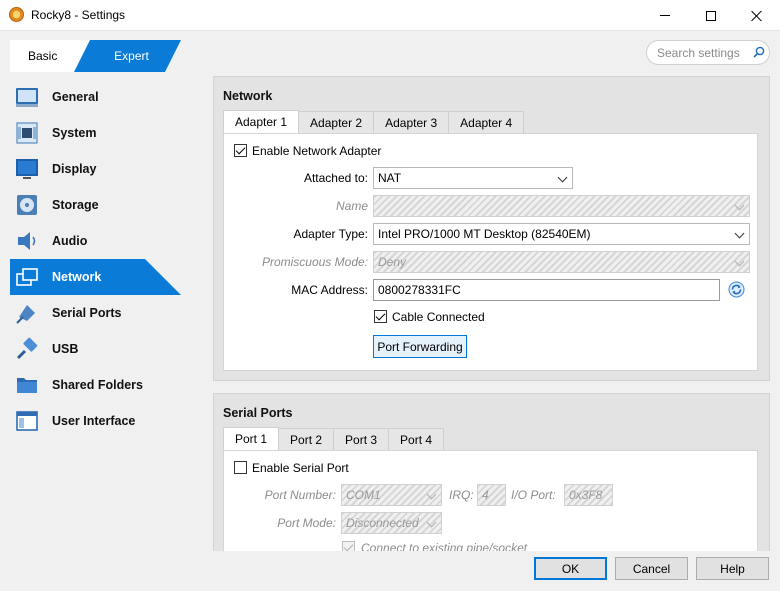 This screenshot has height=591, width=780. What do you see at coordinates (251, 438) in the screenshot?
I see `tab-port-1: Port 1` at bounding box center [251, 438].